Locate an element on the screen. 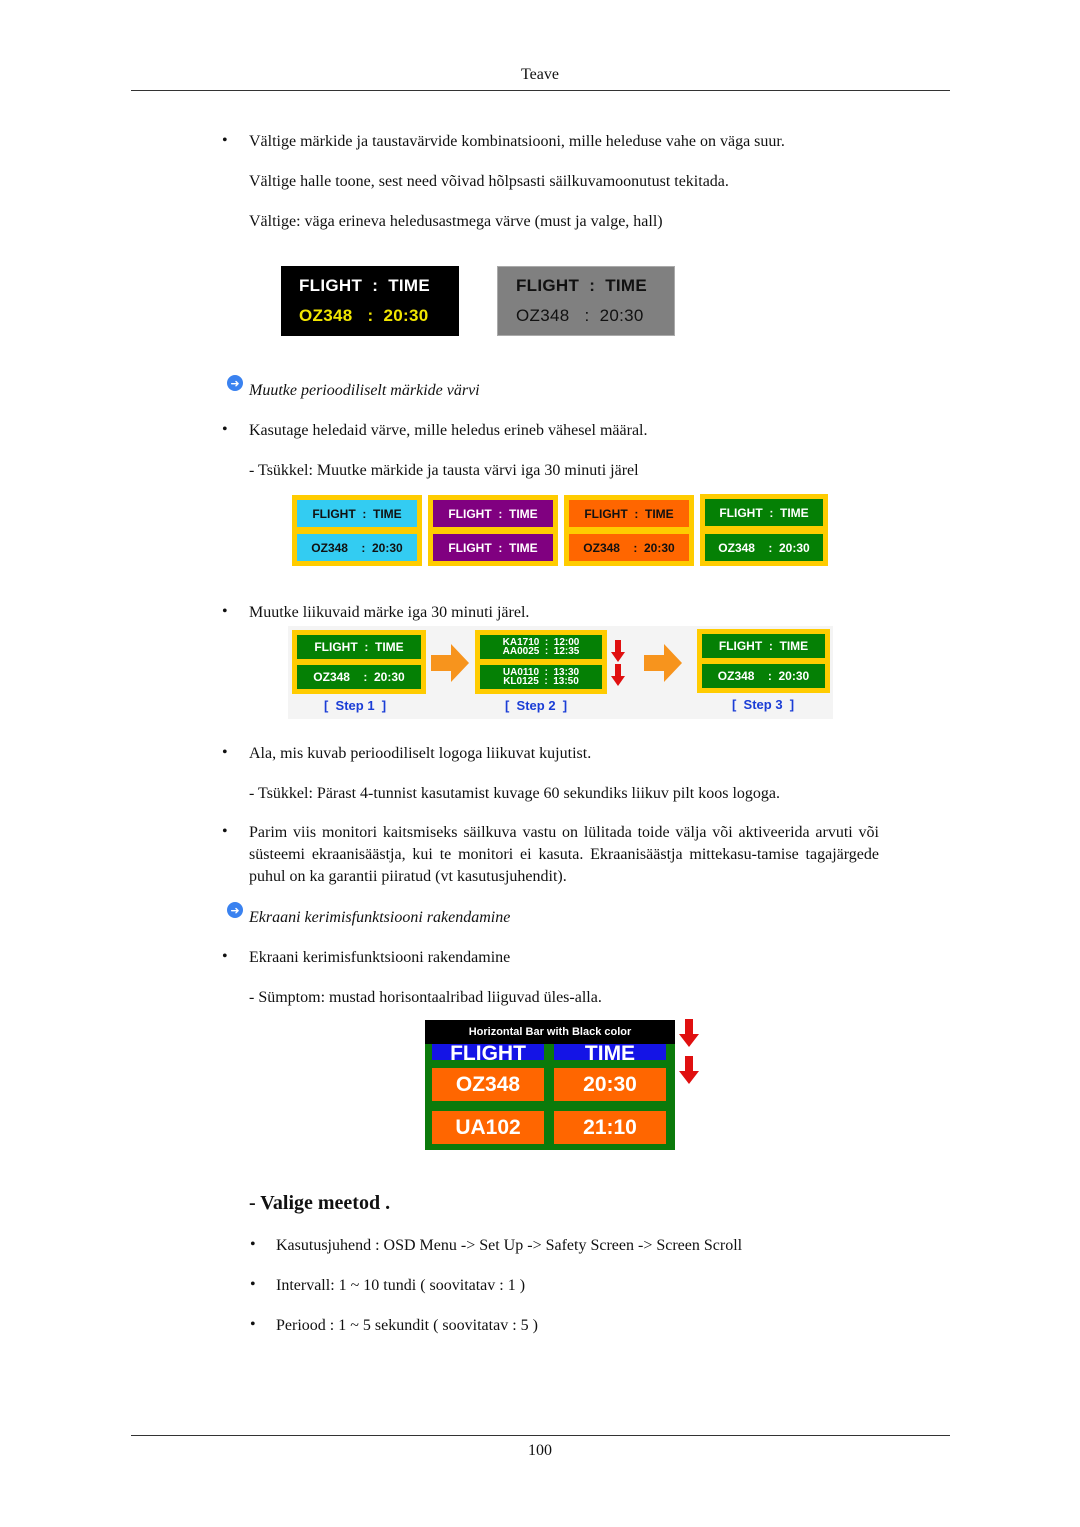 This screenshot has width=1080, height=1527. section-title-screen-scroll: Ekraani kerimisfunktsiooni rakendamine is located at coordinates (380, 917).